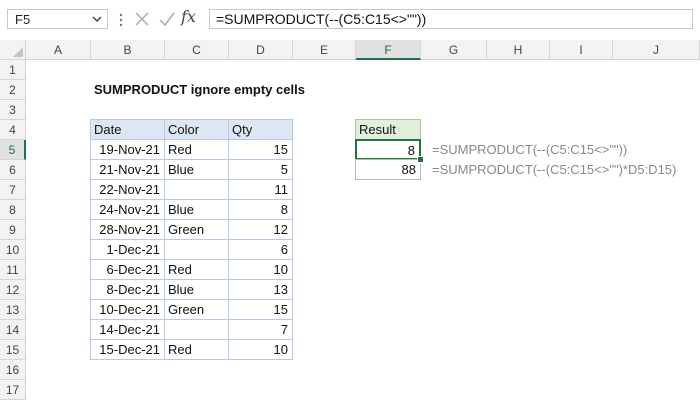  Describe the element at coordinates (188, 16) in the screenshot. I see `insert-function-icon: fx` at that location.